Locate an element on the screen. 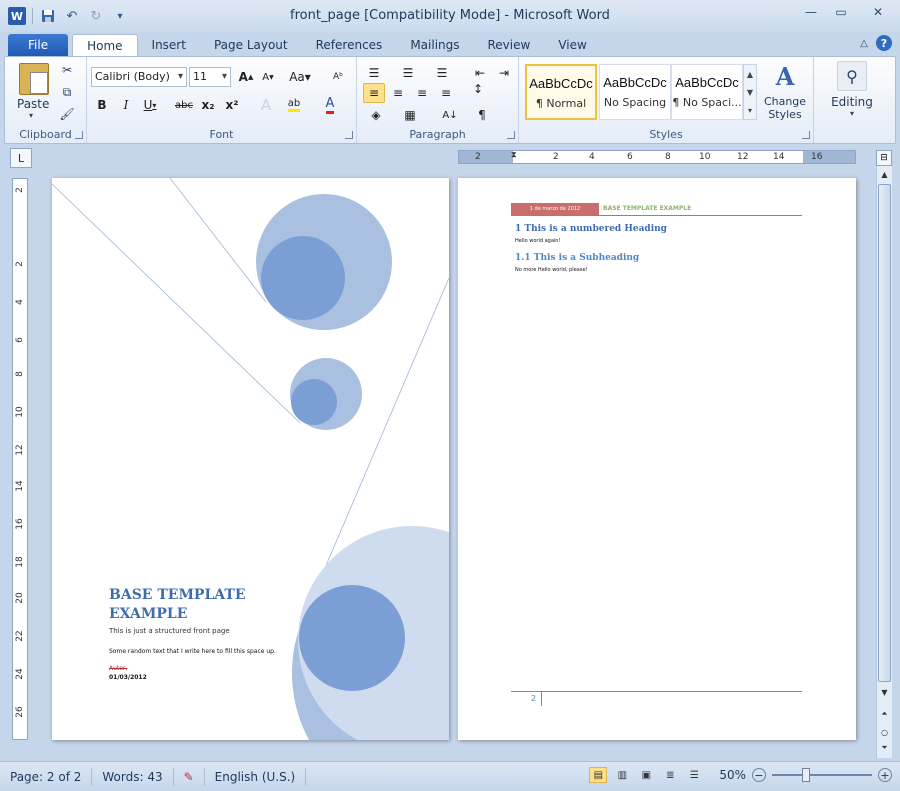  zoom-slider is located at coordinates (822, 775).